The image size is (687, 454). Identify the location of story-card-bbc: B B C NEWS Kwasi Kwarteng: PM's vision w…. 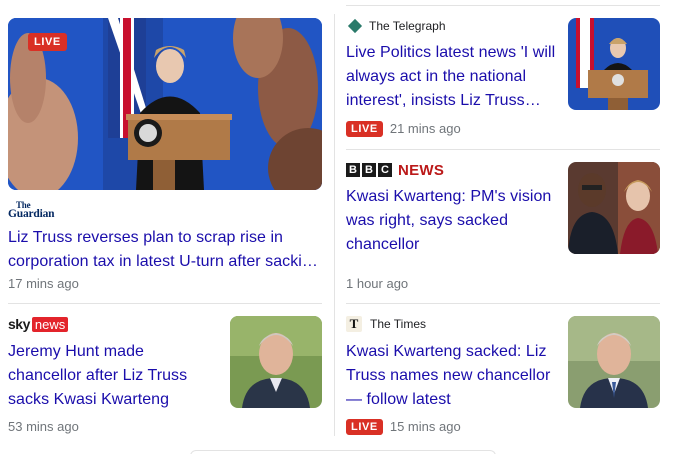
(503, 227).